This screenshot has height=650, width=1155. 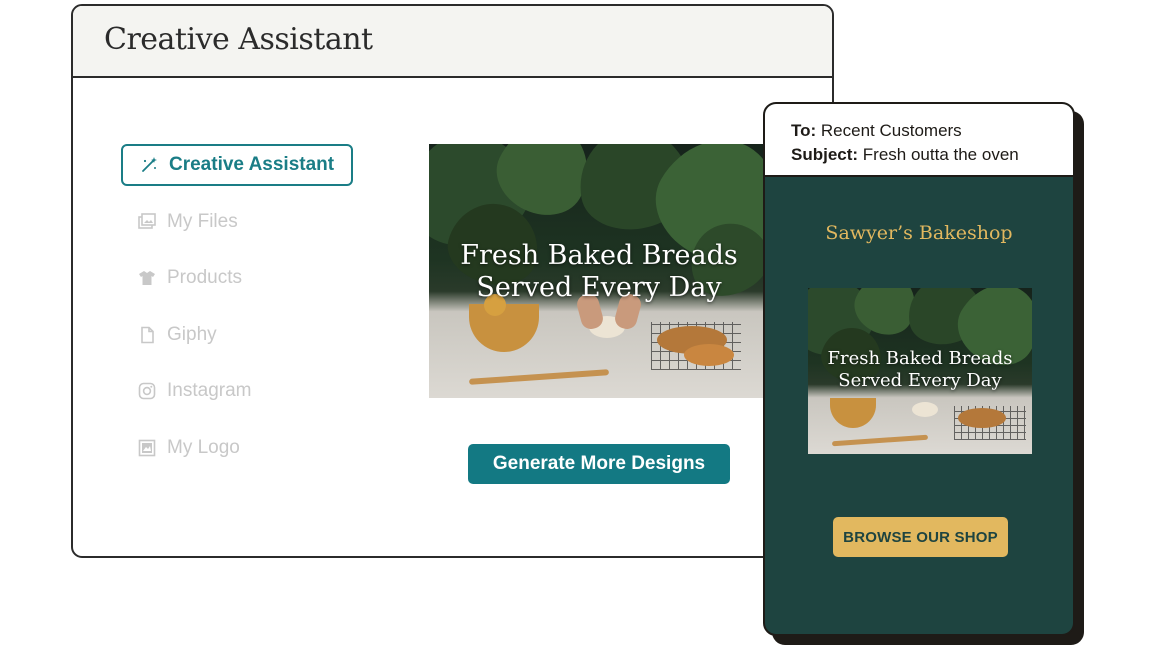 I want to click on bakery-photo, so click(x=599, y=271).